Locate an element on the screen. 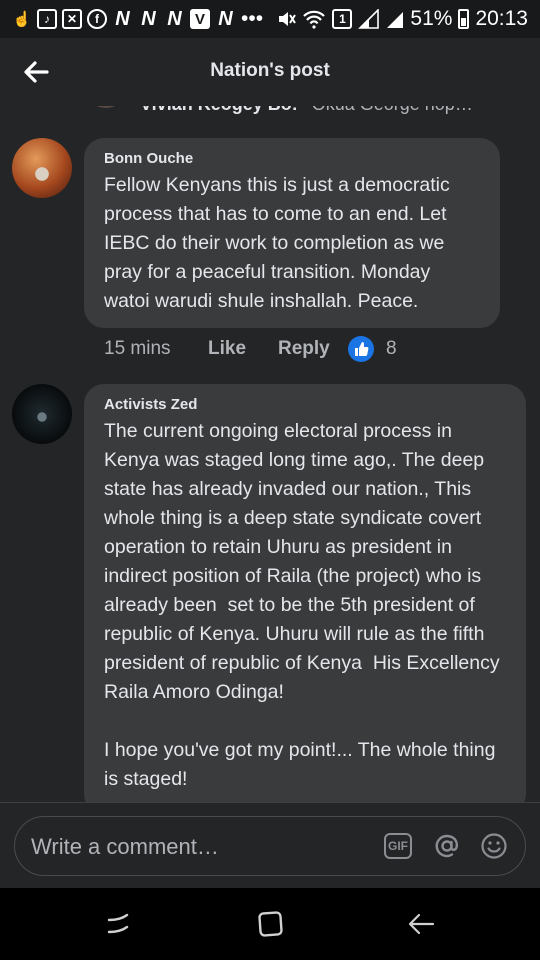 The image size is (540, 960). page-title: Nation's post is located at coordinates (270, 70).